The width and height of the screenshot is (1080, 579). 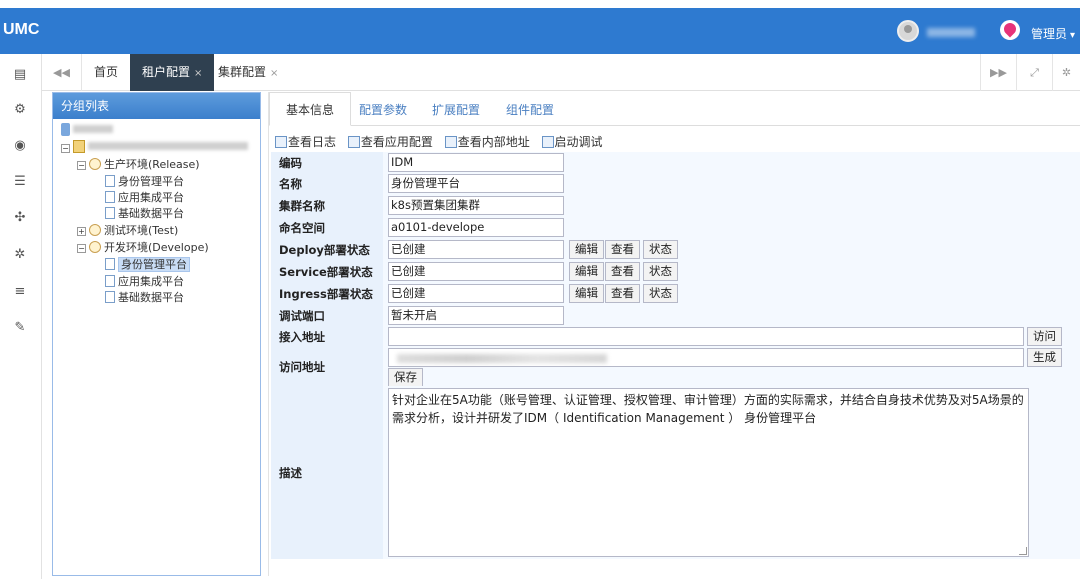 What do you see at coordinates (20, 146) in the screenshot?
I see `eye-icon: ◉` at bounding box center [20, 146].